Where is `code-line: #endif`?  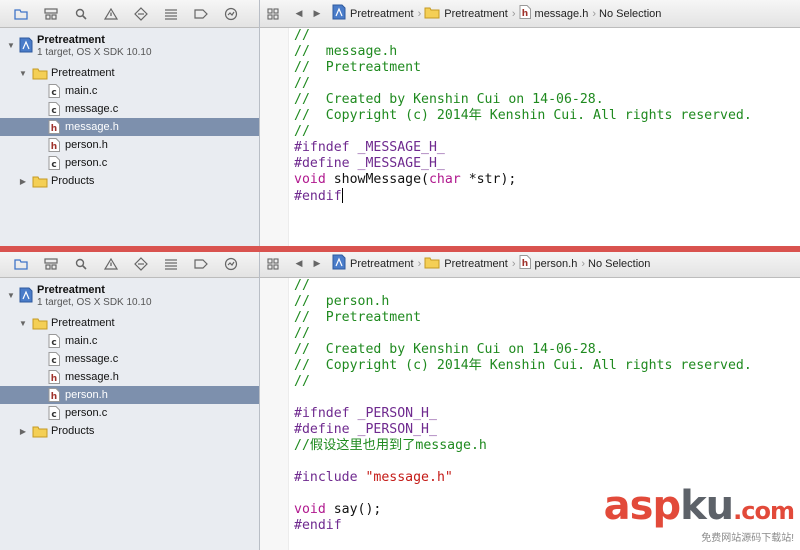
code-line: #endif is located at coordinates (523, 196).